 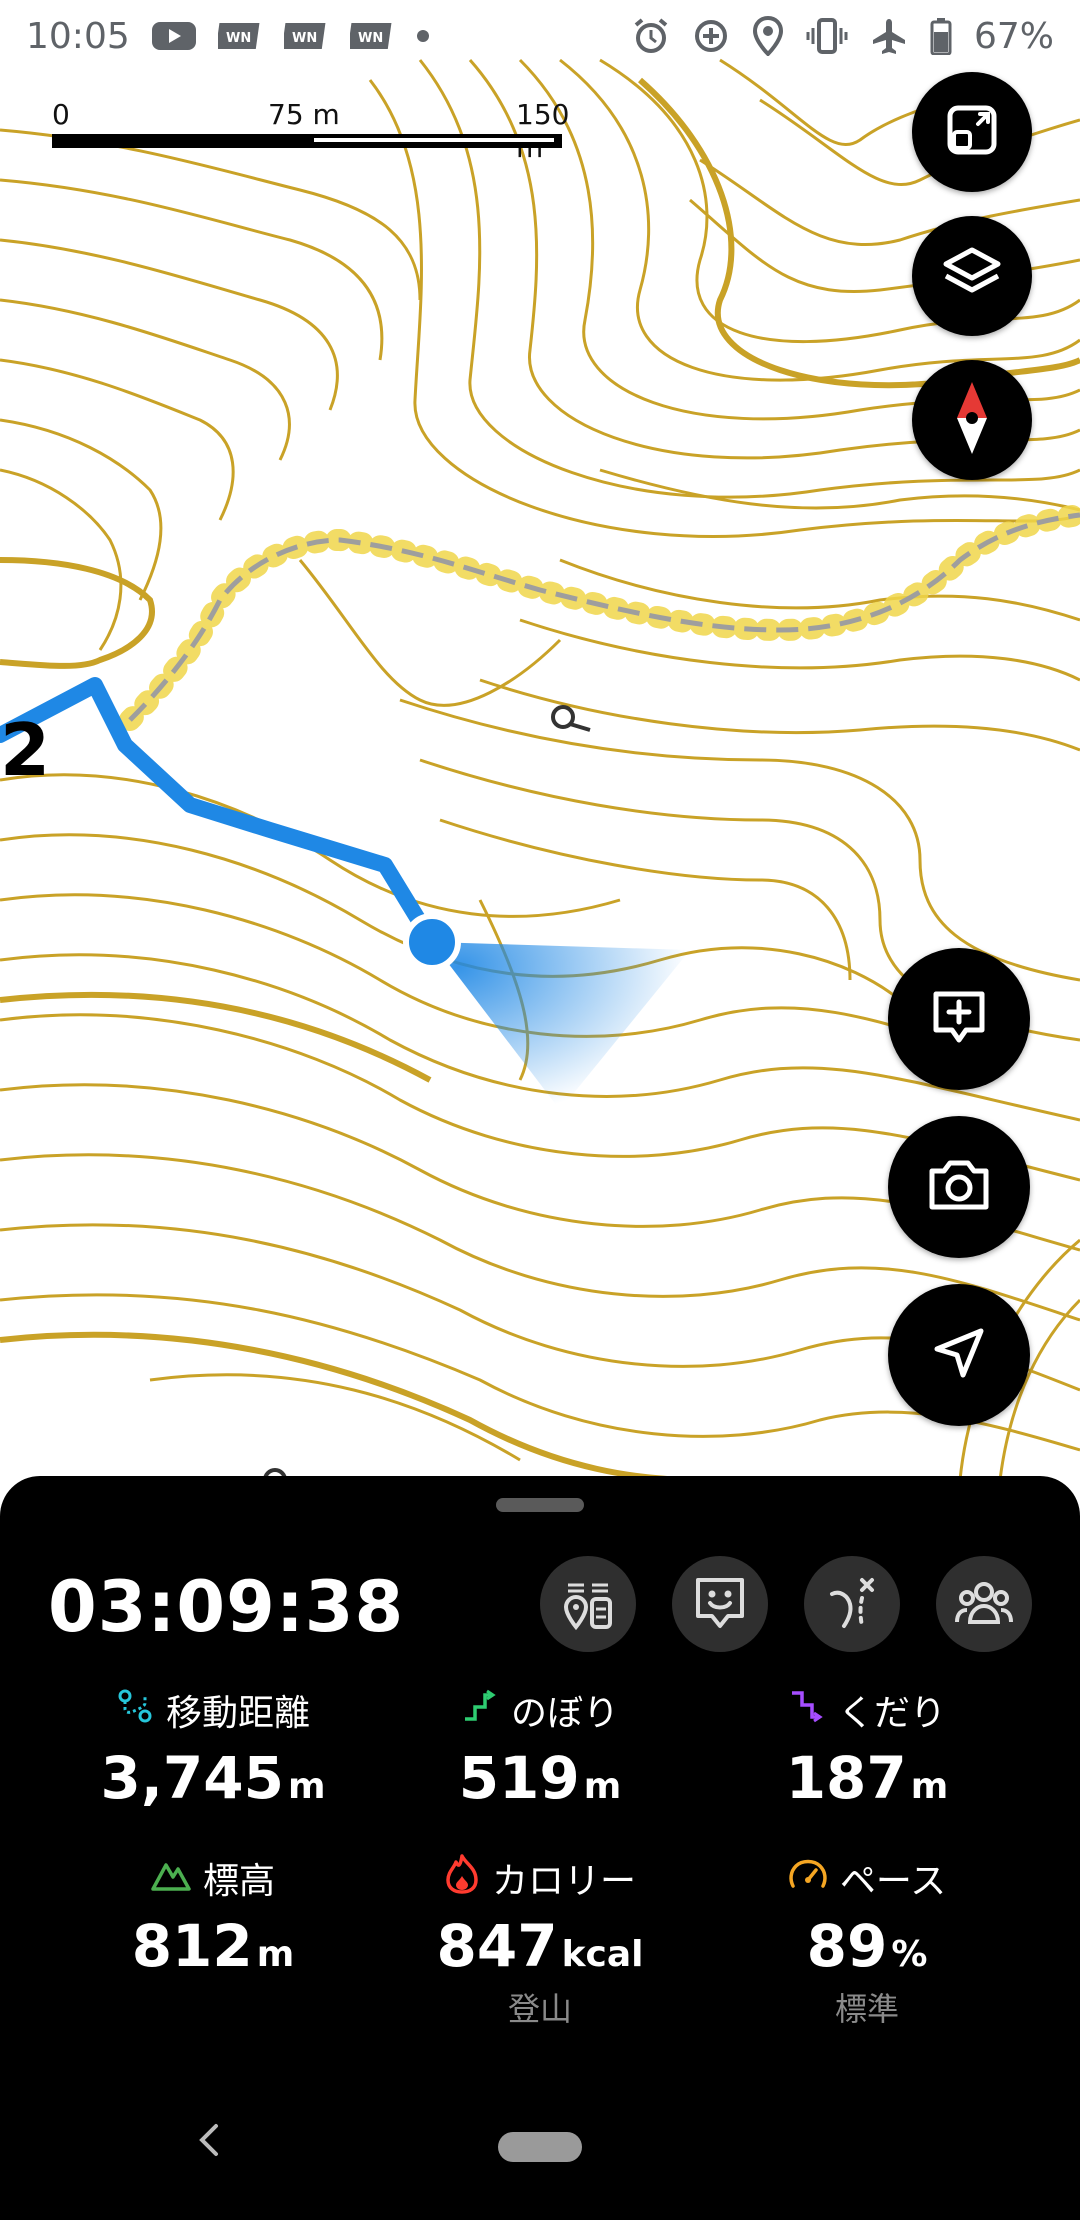 What do you see at coordinates (519, 1778) in the screenshot?
I see `ascent-value: 519` at bounding box center [519, 1778].